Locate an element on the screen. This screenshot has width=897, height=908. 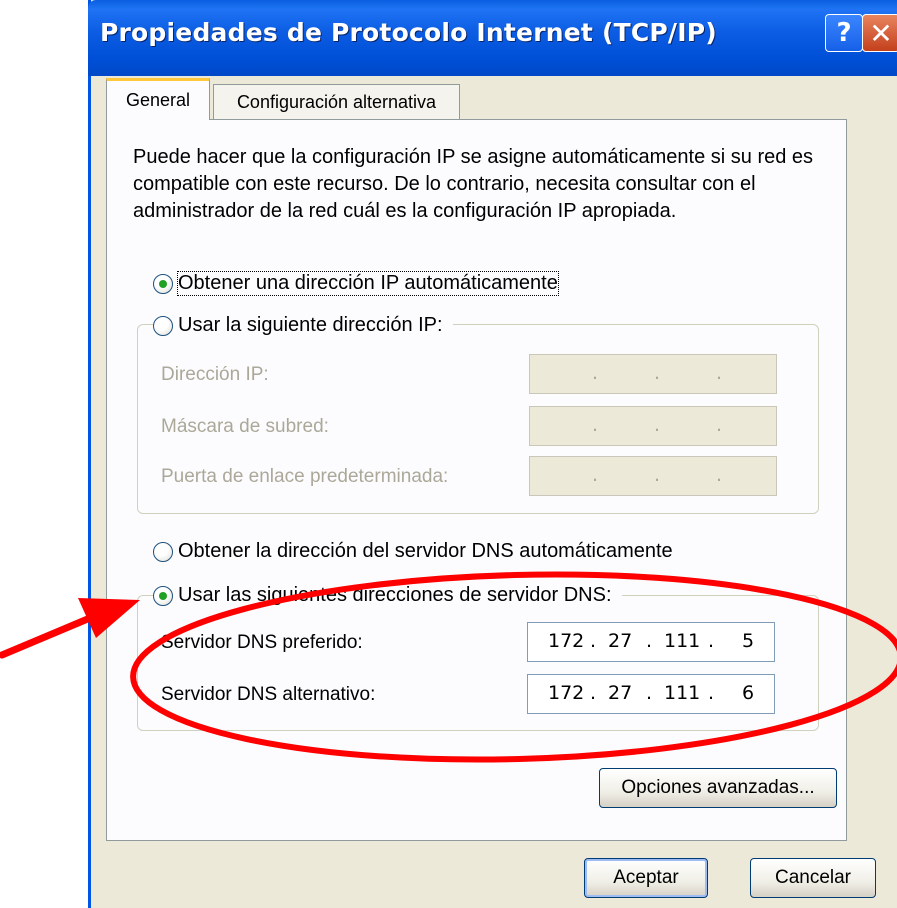
octet: 6 is located at coordinates (748, 693).